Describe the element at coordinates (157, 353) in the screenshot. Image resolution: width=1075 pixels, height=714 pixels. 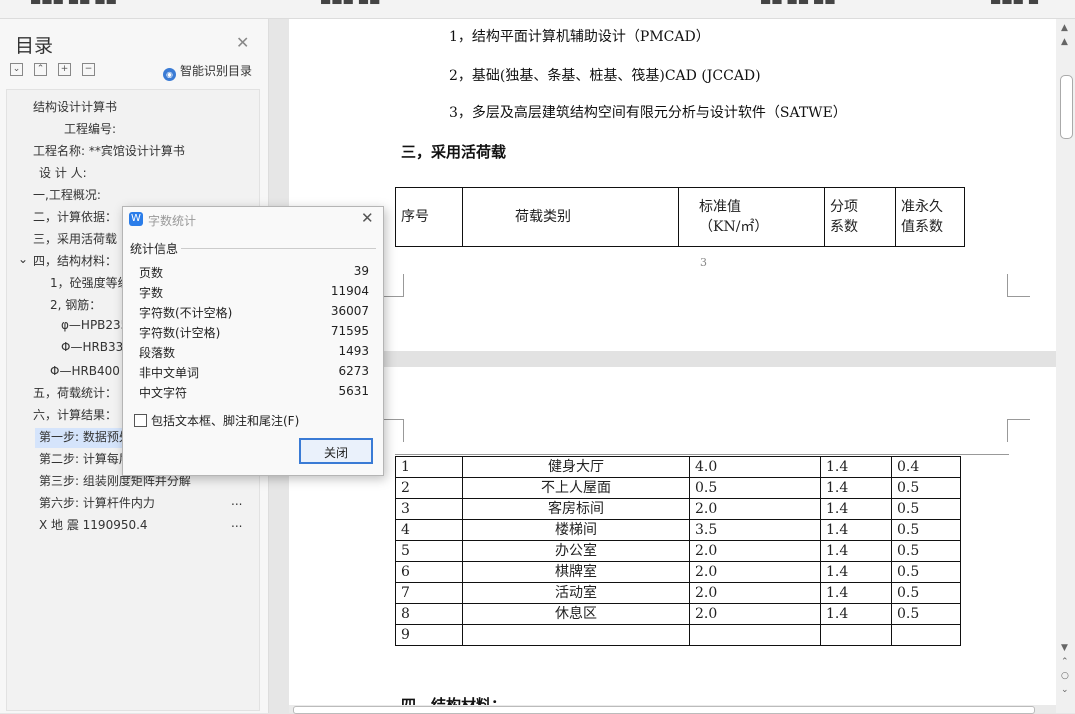
I see `stat-label: 段落数` at that location.